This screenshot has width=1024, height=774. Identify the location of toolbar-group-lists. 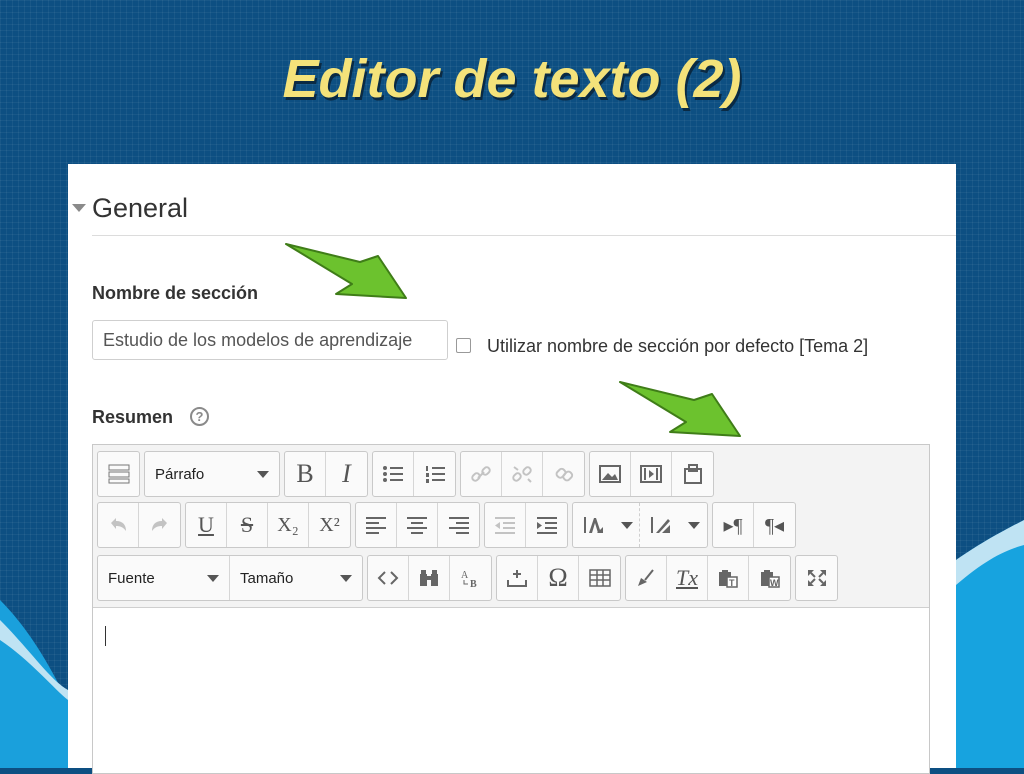
(414, 474).